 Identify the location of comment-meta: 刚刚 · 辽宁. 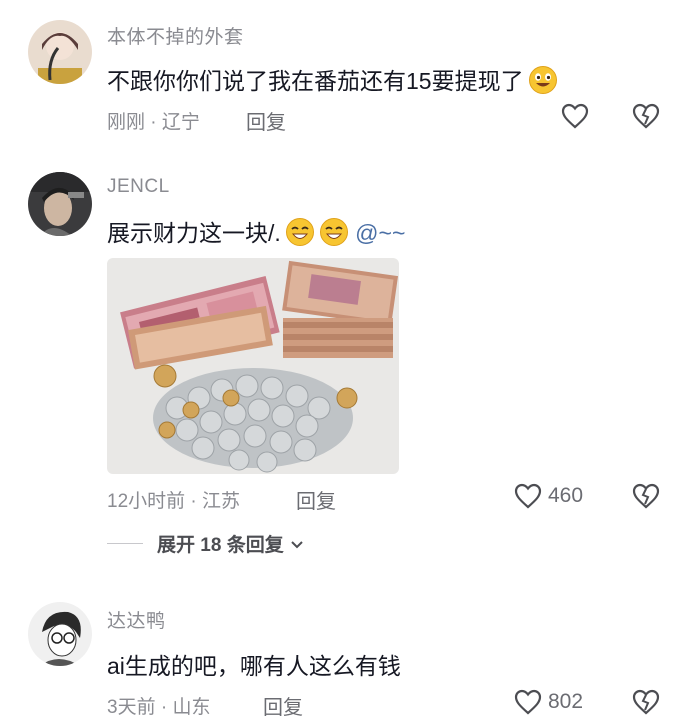
(153, 122).